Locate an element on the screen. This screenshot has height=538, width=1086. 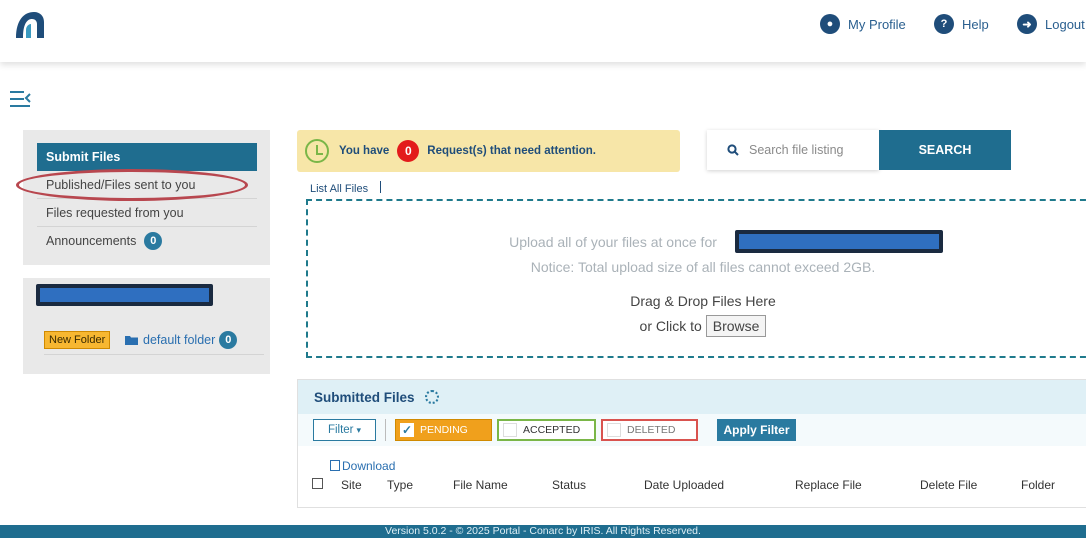
folder-panel: New Folder default folder 0 is located at coordinates (146, 326).